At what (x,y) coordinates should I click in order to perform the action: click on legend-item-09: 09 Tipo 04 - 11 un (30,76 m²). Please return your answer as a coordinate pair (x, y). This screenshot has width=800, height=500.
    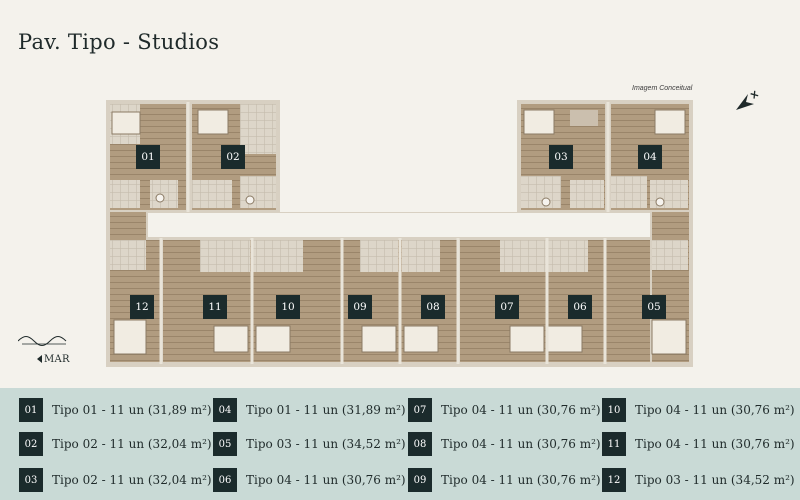
    Looking at the image, I should click on (504, 480).